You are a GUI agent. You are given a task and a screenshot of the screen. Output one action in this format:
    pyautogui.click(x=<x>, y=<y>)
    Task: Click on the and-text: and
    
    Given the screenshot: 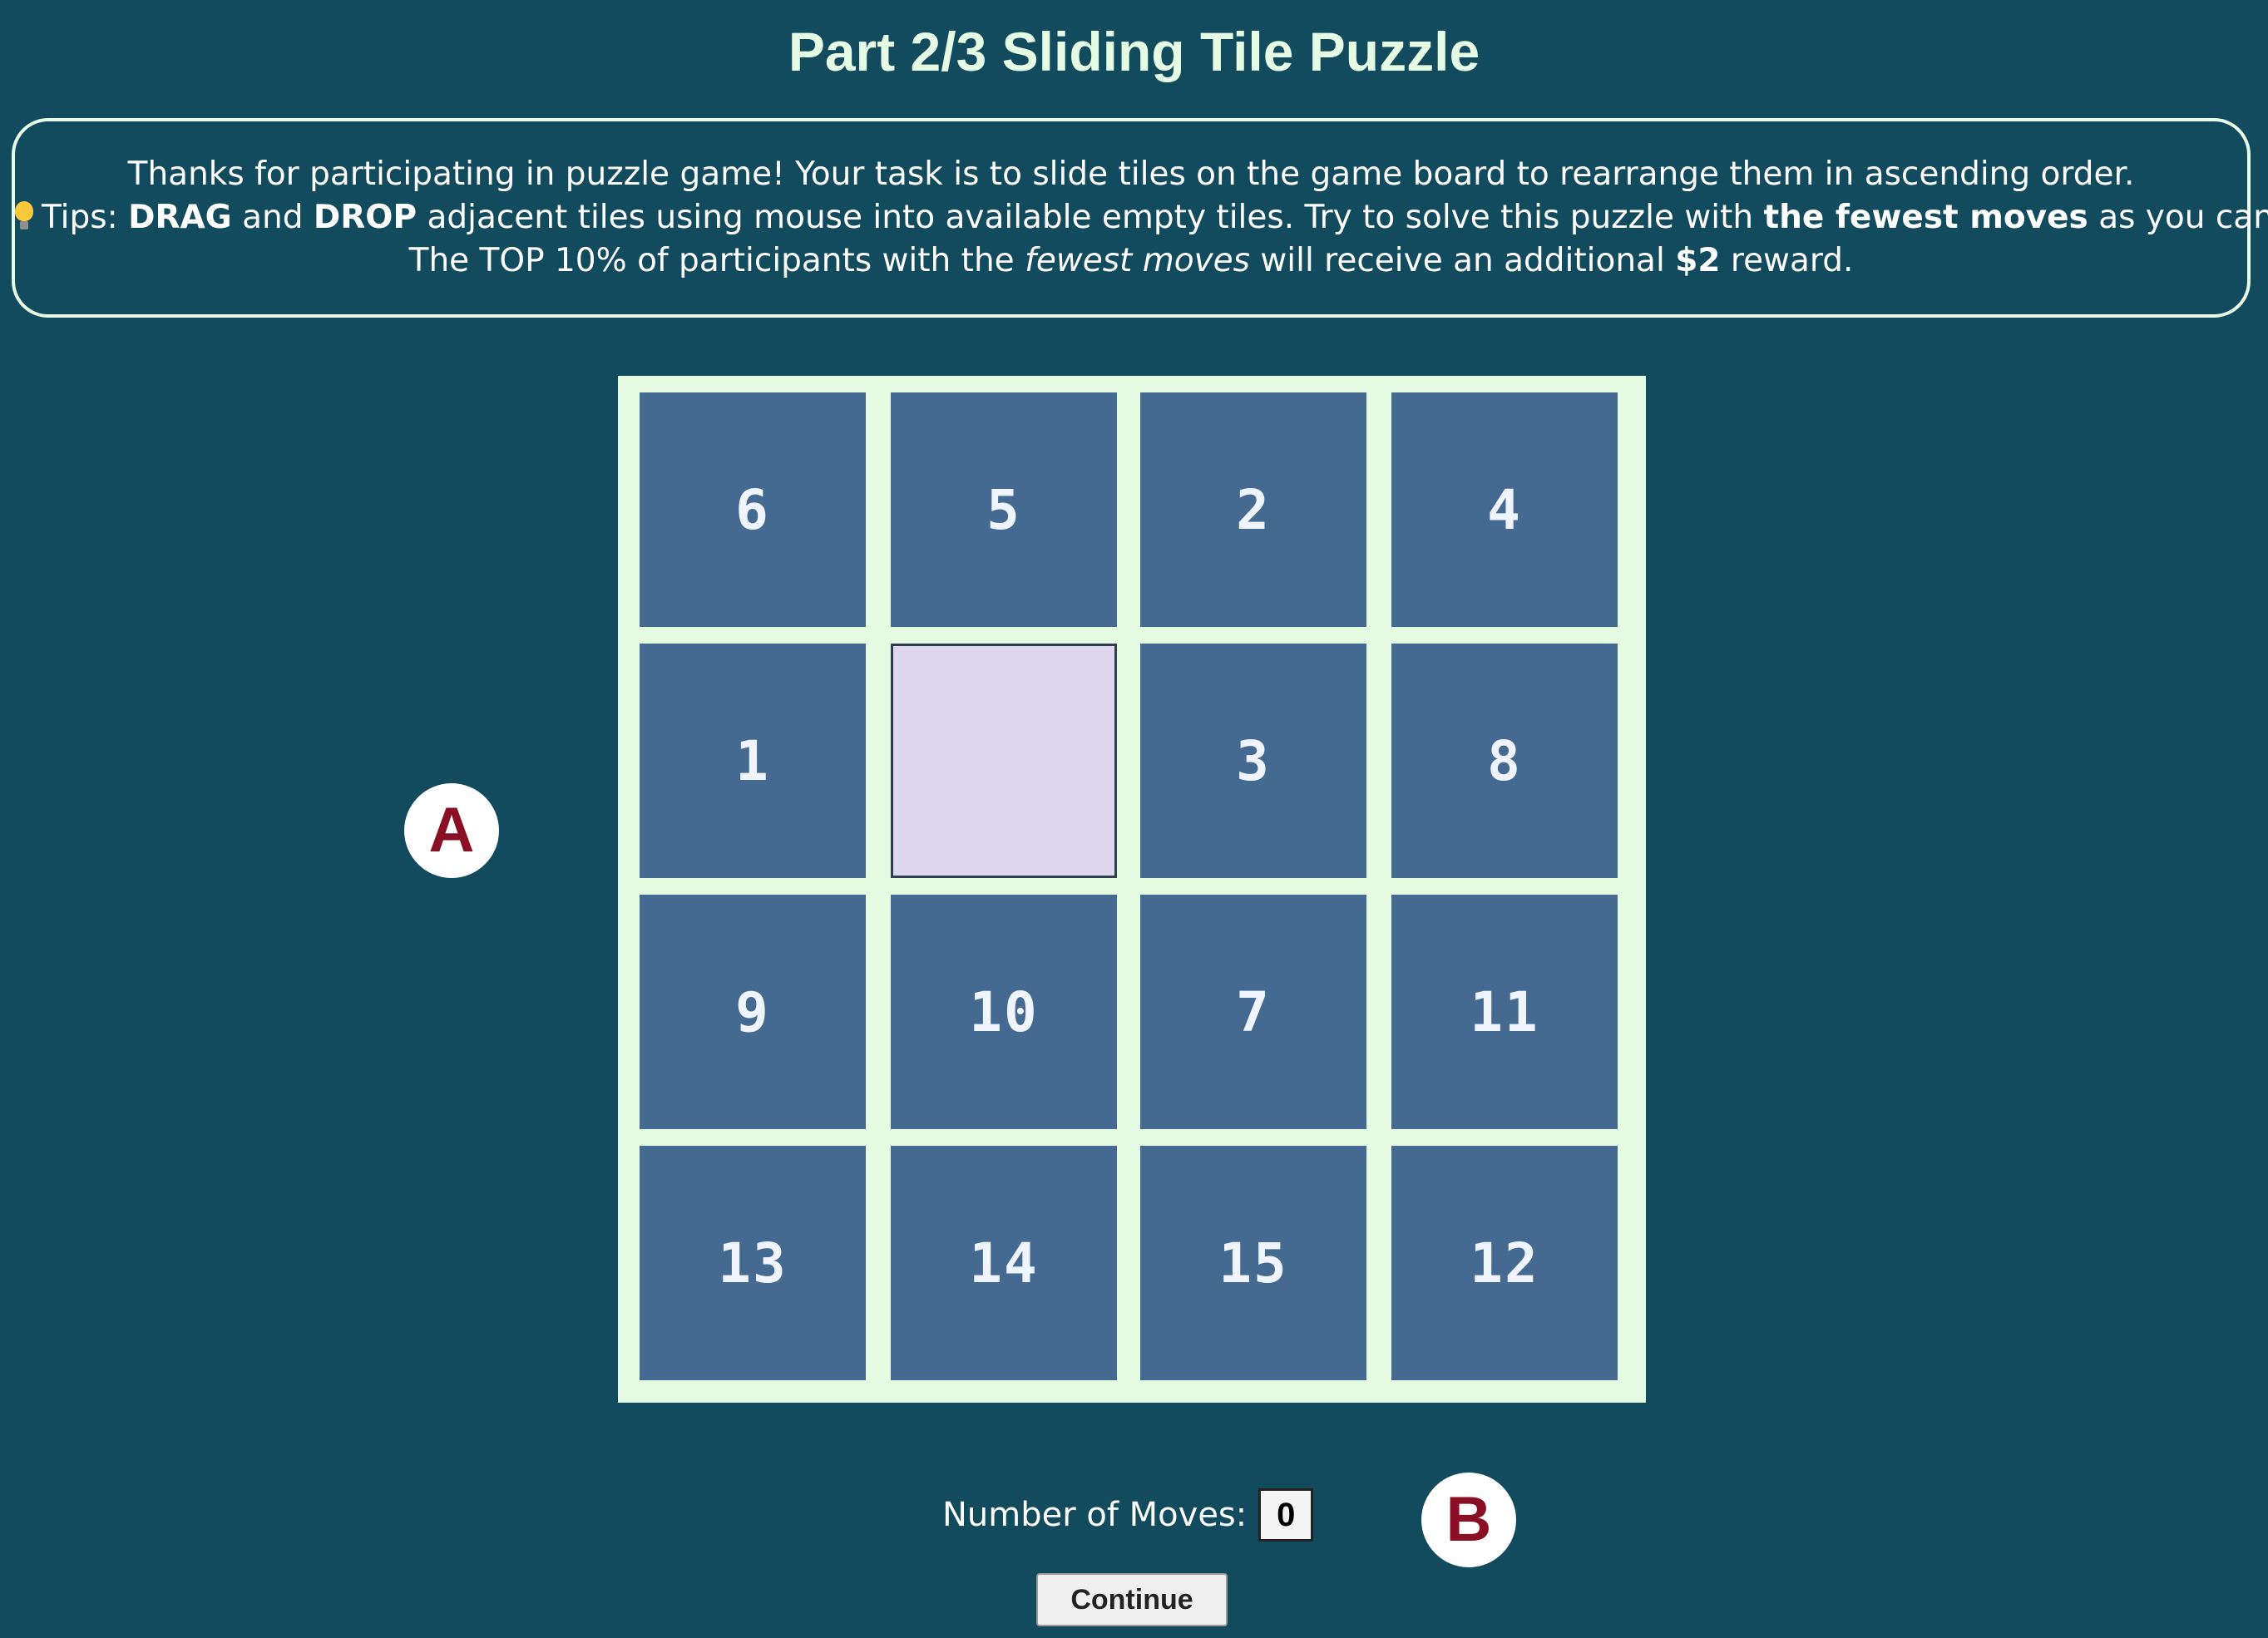 What is the action you would take?
    pyautogui.click(x=273, y=217)
    